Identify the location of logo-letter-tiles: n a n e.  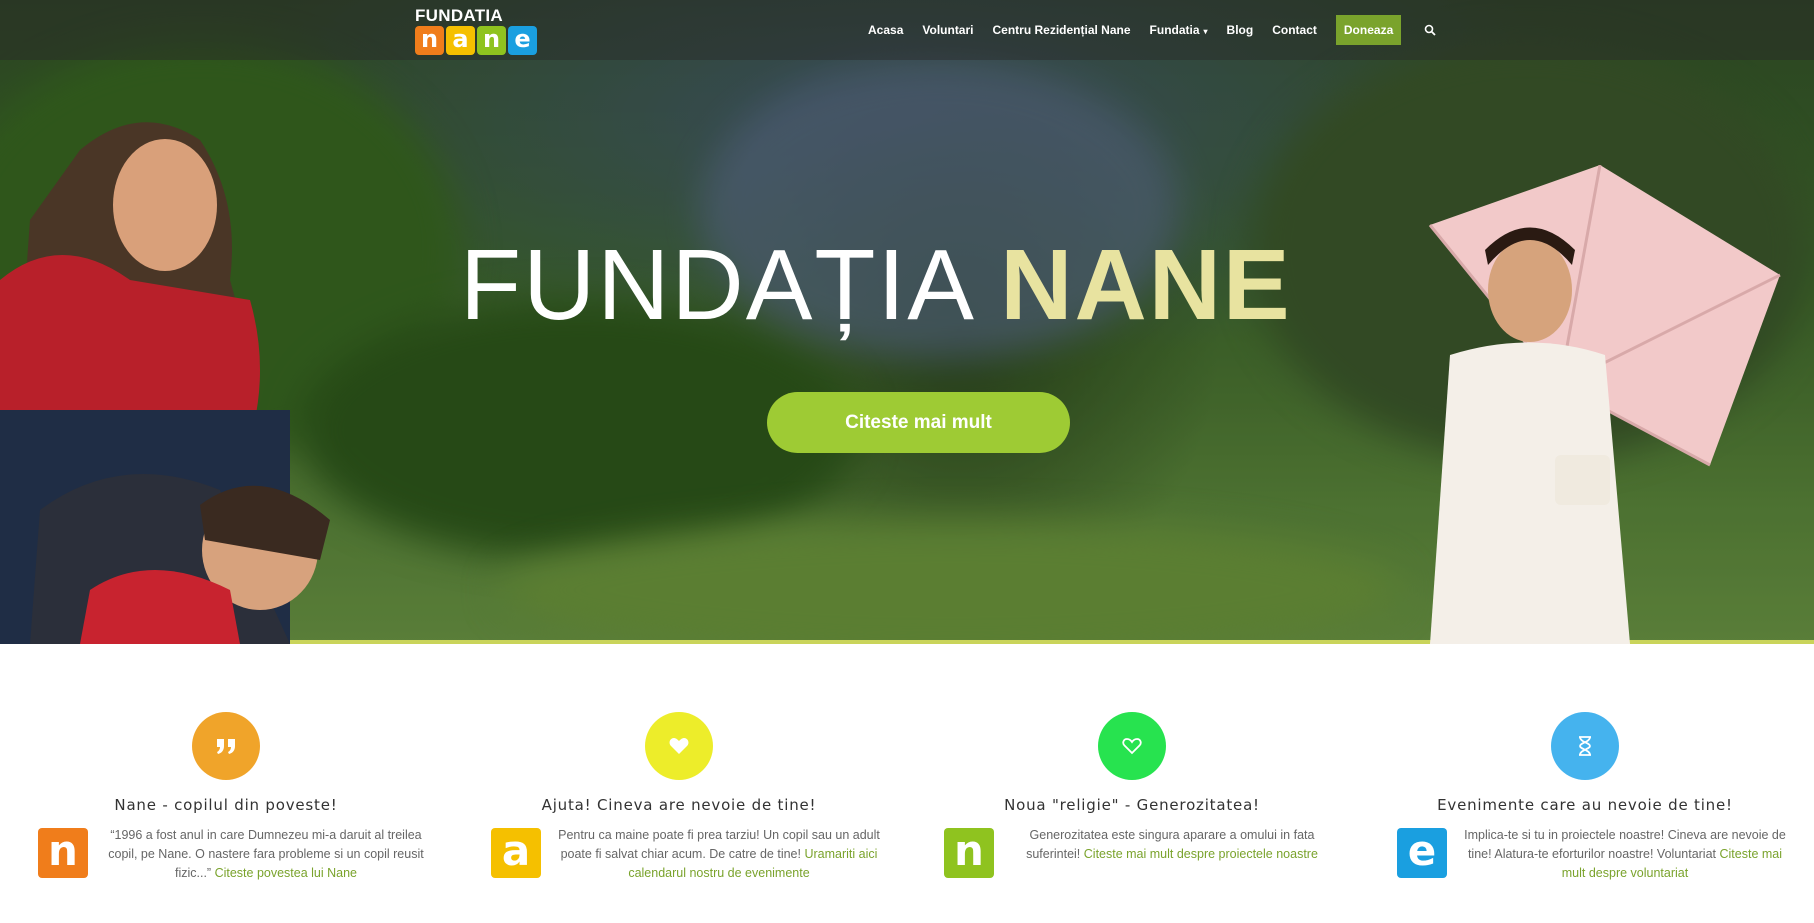
(476, 40).